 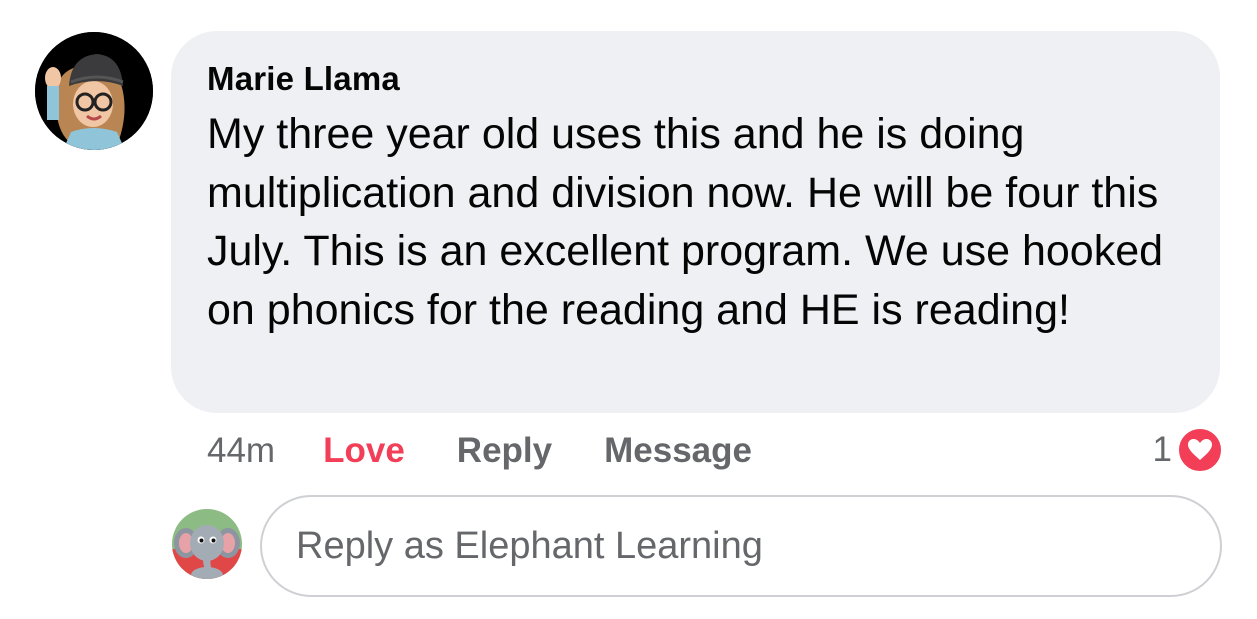 I want to click on page-avatar, so click(x=207, y=544).